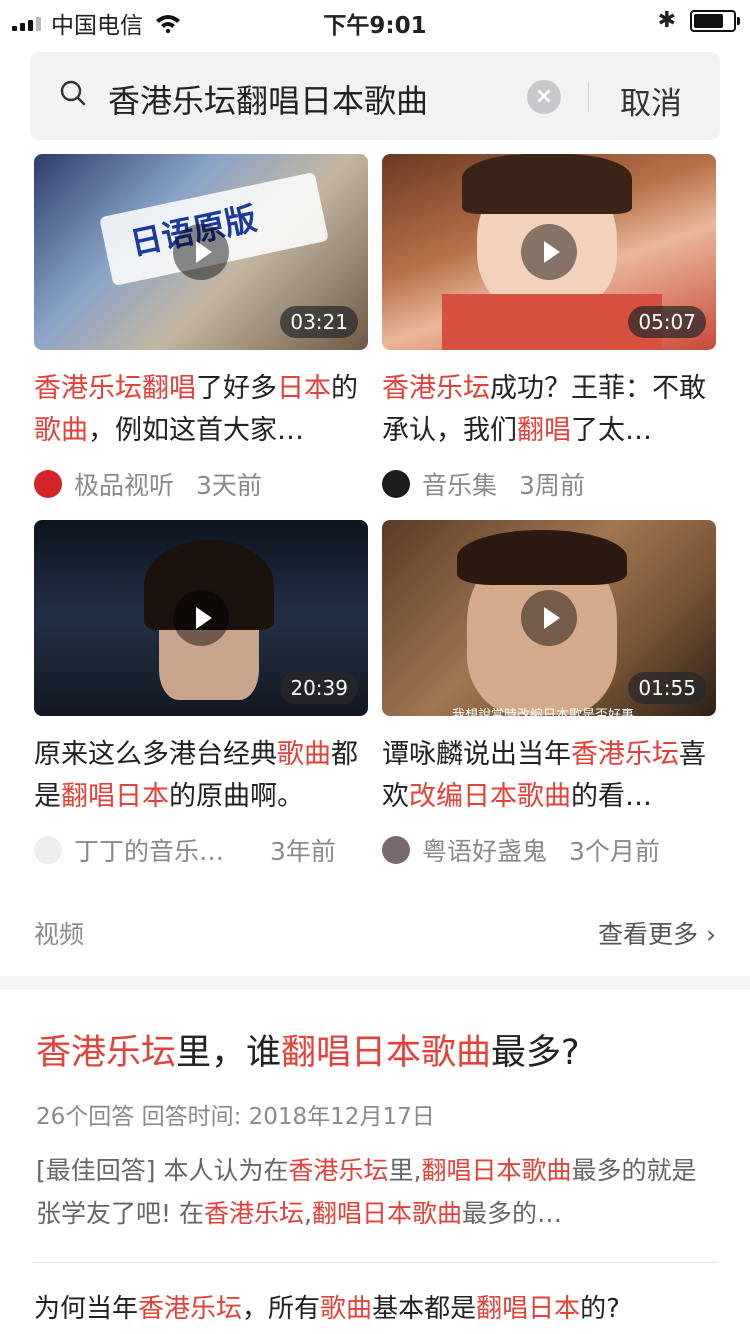 Image resolution: width=750 pixels, height=1334 pixels. I want to click on video-card: 05:07 香港乐坛成功？王菲：不敢承认，我们翻唱了太… 音乐集 3周前, so click(549, 328).